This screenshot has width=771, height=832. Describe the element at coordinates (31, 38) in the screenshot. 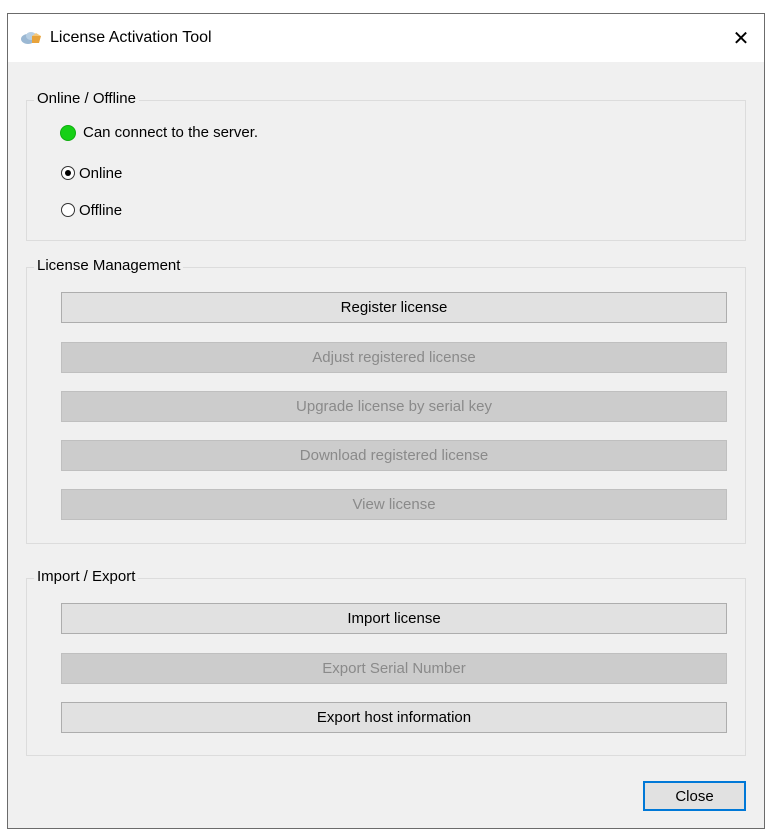

I see `app-cloud-icon` at that location.